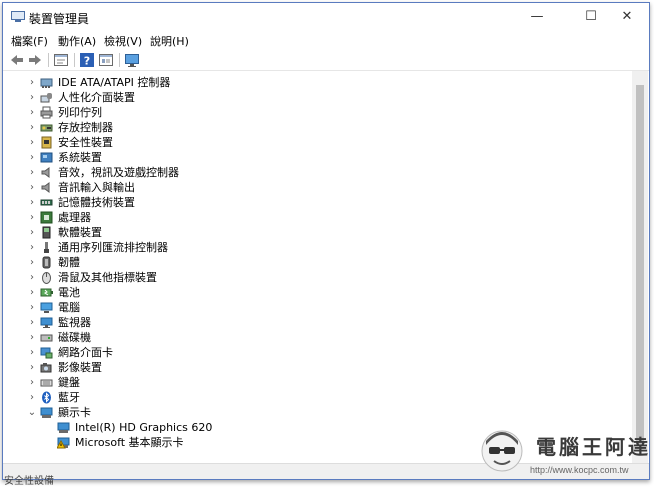 This screenshot has width=654, height=487. Describe the element at coordinates (80, 112) in the screenshot. I see `tree-item-label: 列印佇列` at that location.